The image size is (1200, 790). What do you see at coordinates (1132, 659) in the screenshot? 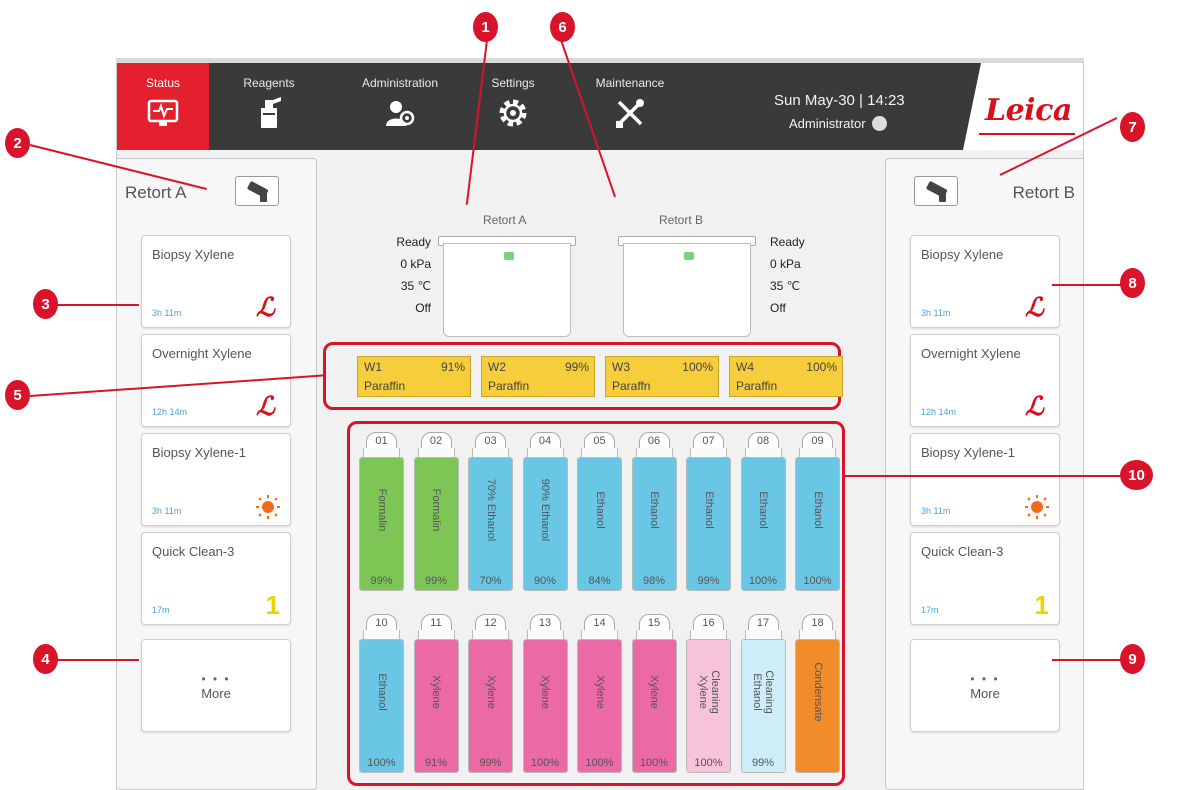
I see `callout-9: 9` at bounding box center [1132, 659].